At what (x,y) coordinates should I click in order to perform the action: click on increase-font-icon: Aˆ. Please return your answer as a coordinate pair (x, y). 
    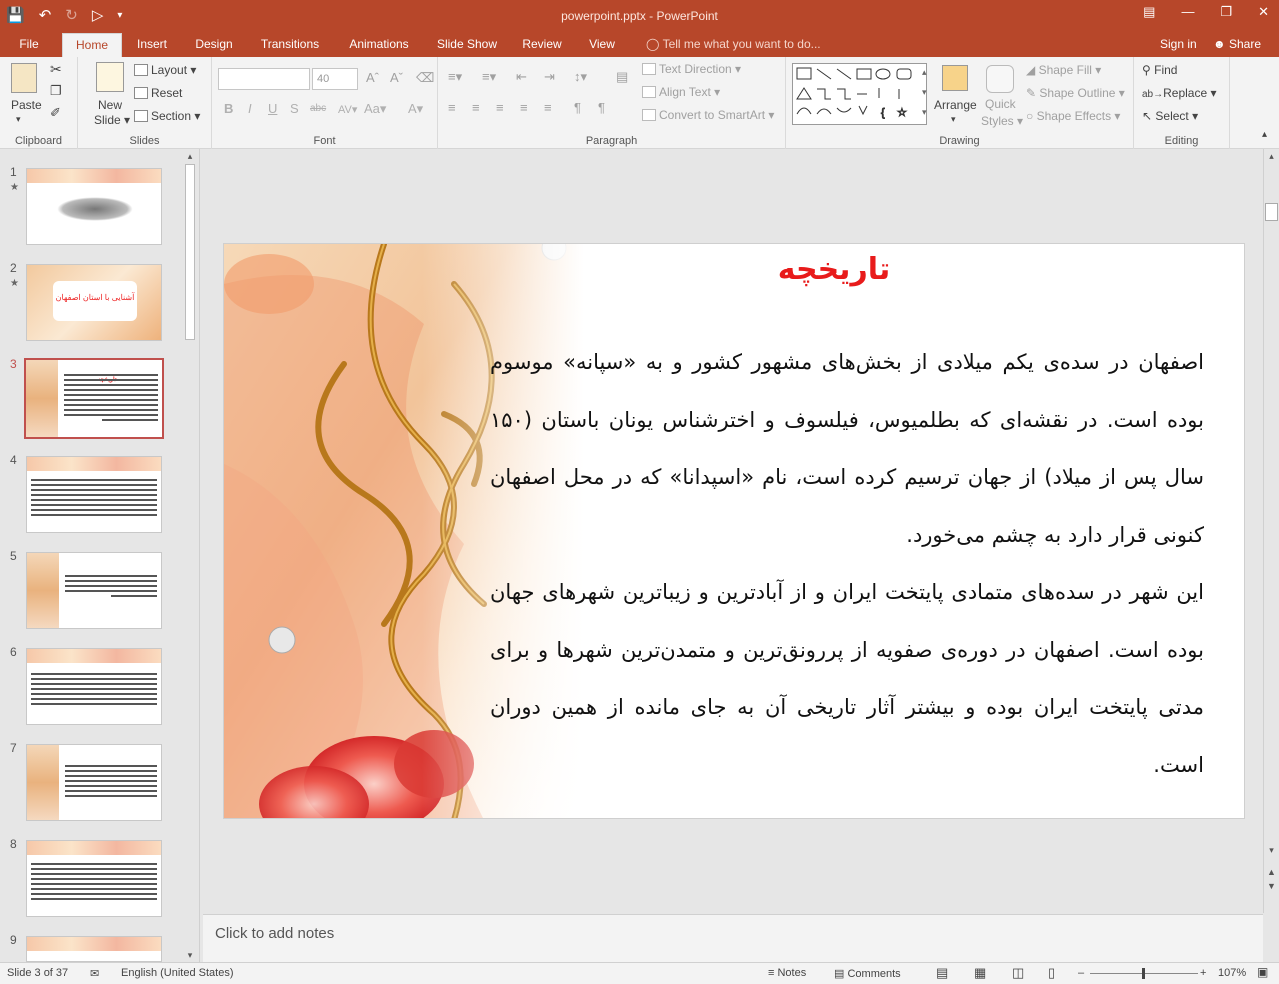
    Looking at the image, I should click on (372, 77).